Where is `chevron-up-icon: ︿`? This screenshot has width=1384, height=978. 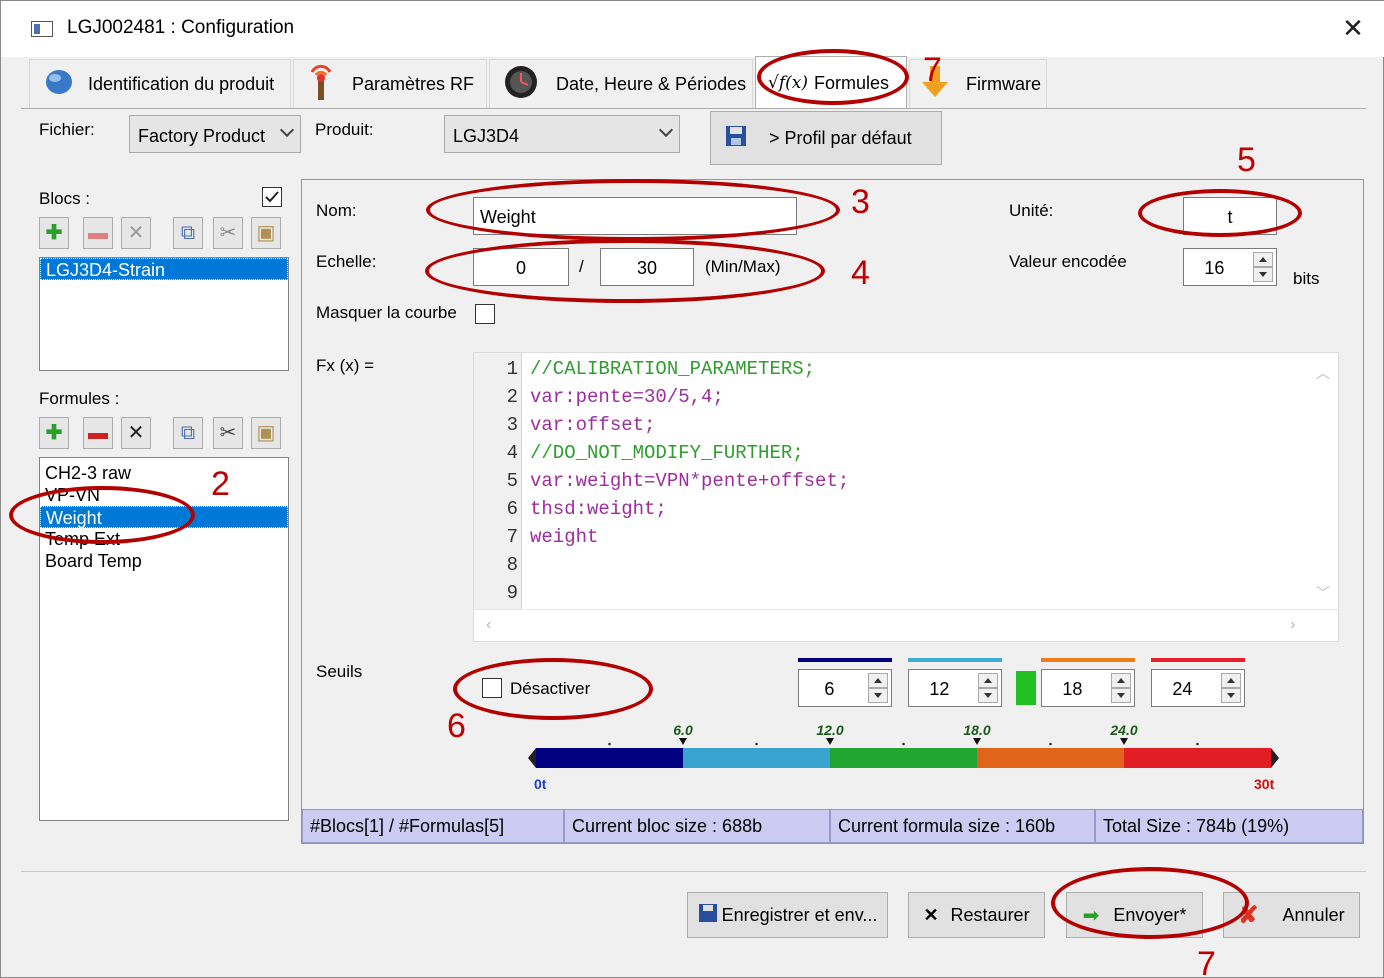
chevron-up-icon: ︿ is located at coordinates (1323, 373).